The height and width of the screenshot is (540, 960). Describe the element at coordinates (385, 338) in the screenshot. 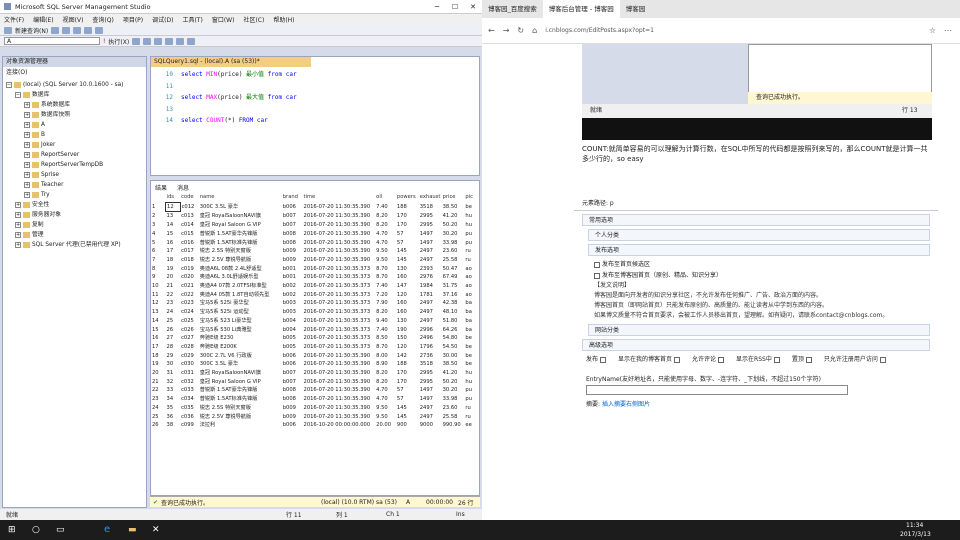

I see `table-cell: 8.50` at that location.